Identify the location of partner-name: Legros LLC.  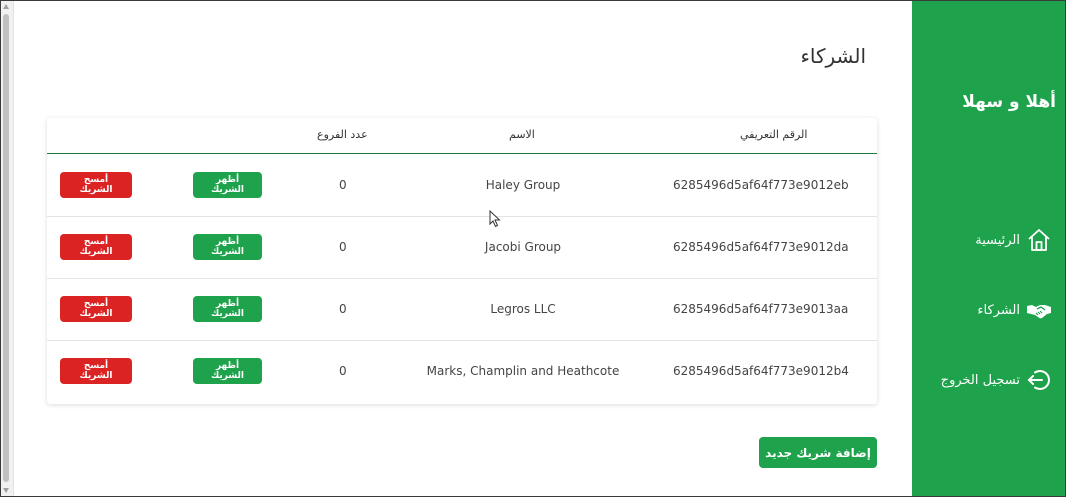
(523, 309).